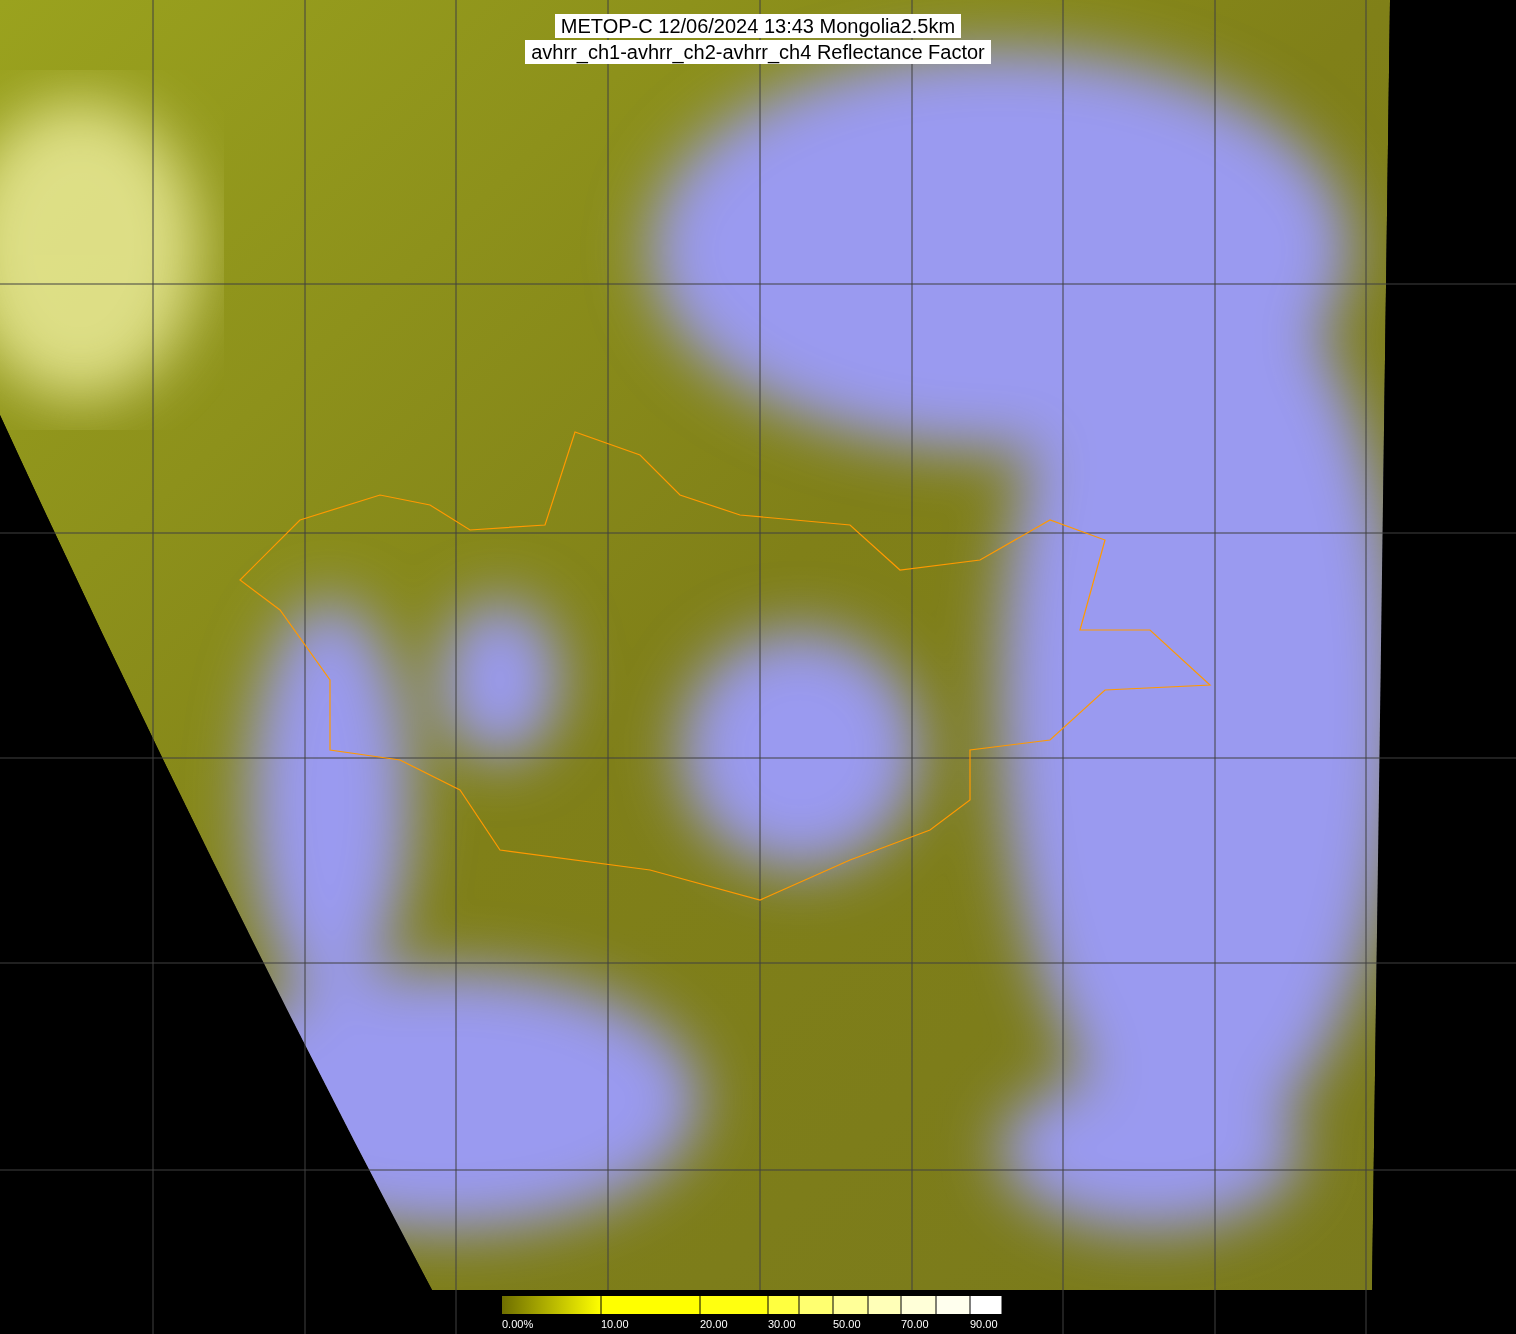 This screenshot has width=1516, height=1334. What do you see at coordinates (782, 1324) in the screenshot?
I see `colorbar-label: 30.00` at bounding box center [782, 1324].